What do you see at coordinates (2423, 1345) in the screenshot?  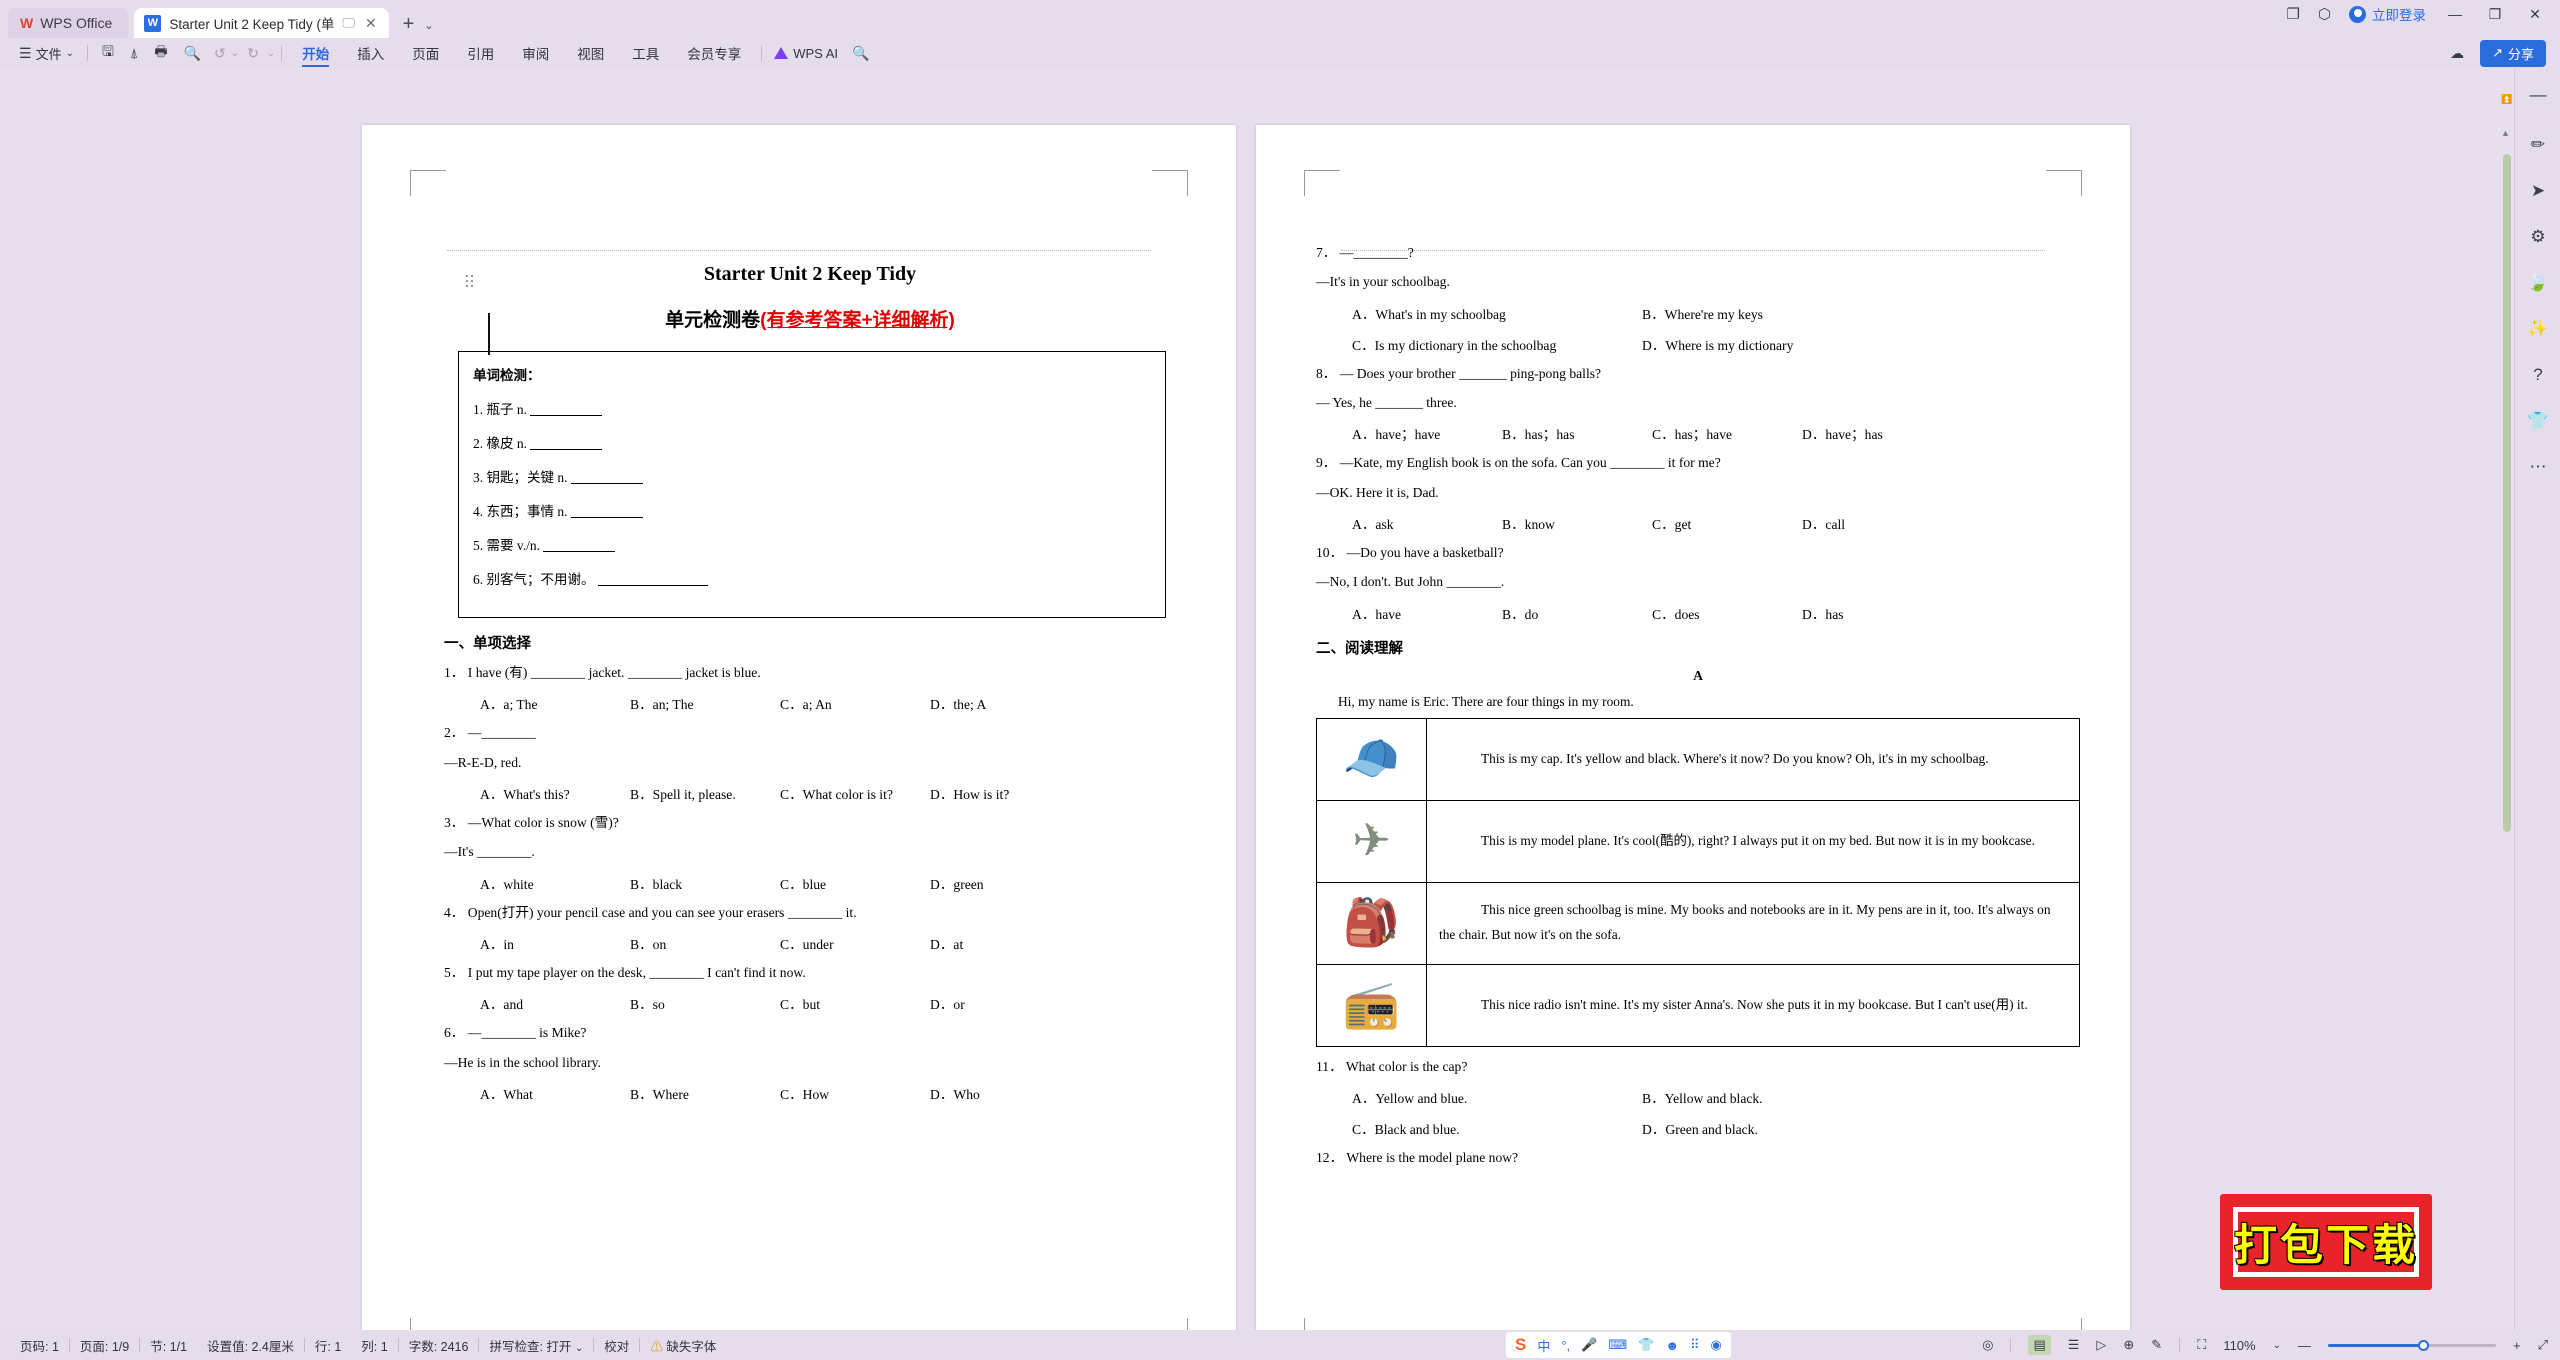 I see `zoom-slider-knob` at bounding box center [2423, 1345].